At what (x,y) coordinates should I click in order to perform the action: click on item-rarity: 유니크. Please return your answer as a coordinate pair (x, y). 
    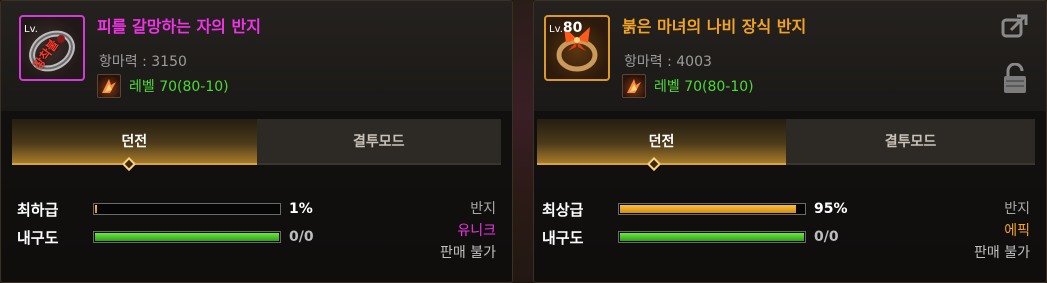
    Looking at the image, I should click on (476, 231).